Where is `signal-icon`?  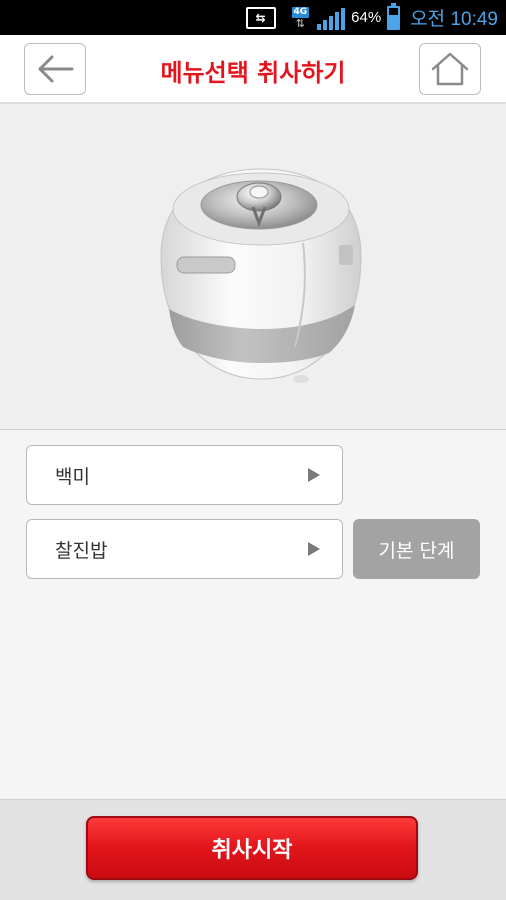 signal-icon is located at coordinates (331, 18).